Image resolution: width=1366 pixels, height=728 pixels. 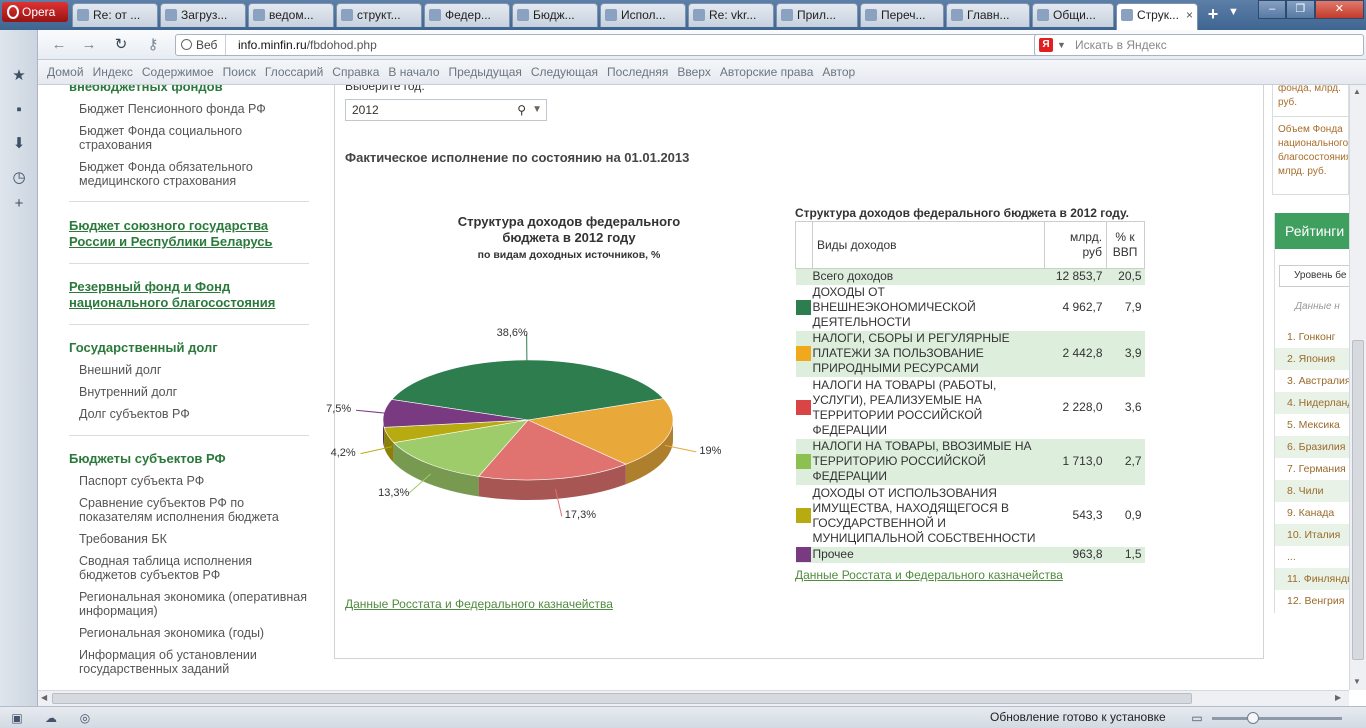 What do you see at coordinates (194, 138) in the screenshot?
I see `menu-item-social-fund: Бюджет Фонда социального страхования` at bounding box center [194, 138].